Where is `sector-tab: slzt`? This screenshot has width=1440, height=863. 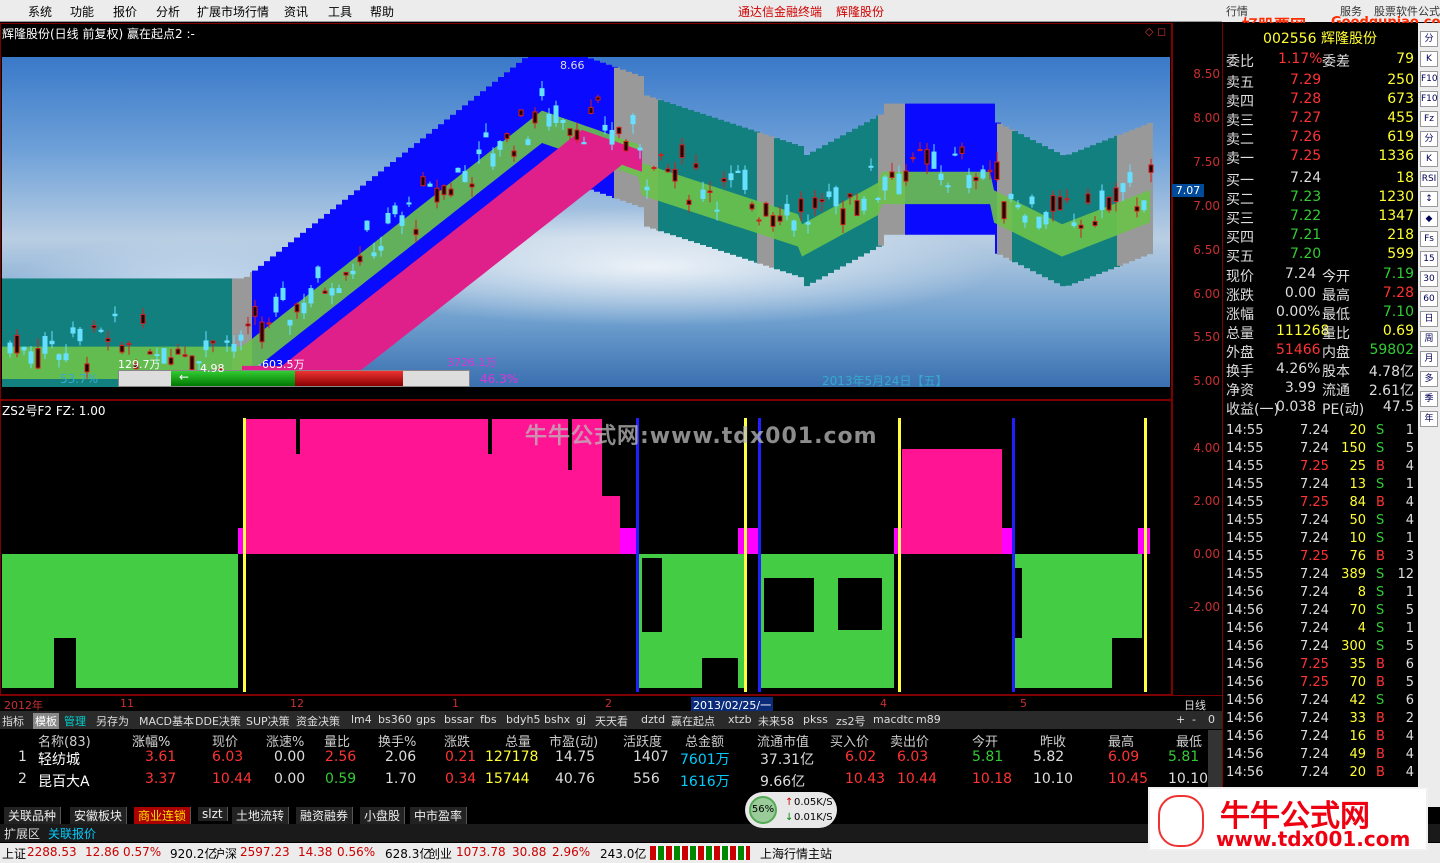 sector-tab: slzt is located at coordinates (213, 814).